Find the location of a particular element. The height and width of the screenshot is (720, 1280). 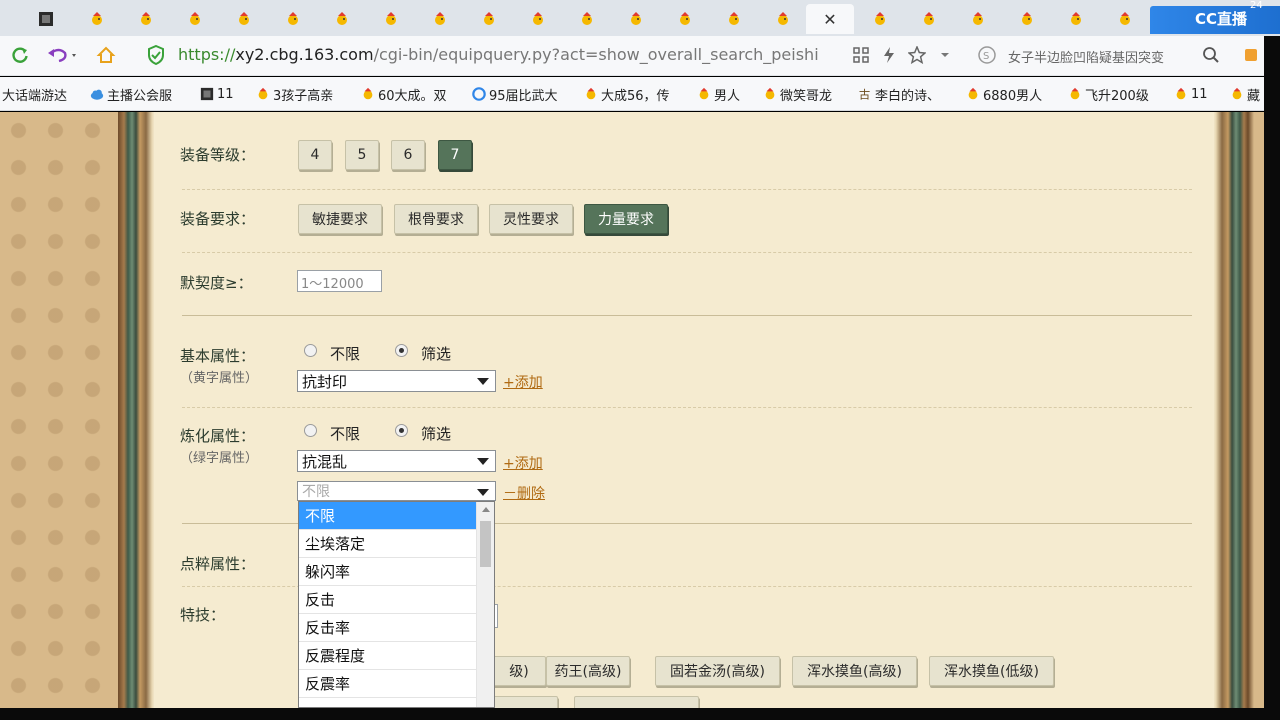

close-icon: ✕ is located at coordinates (829, 19).